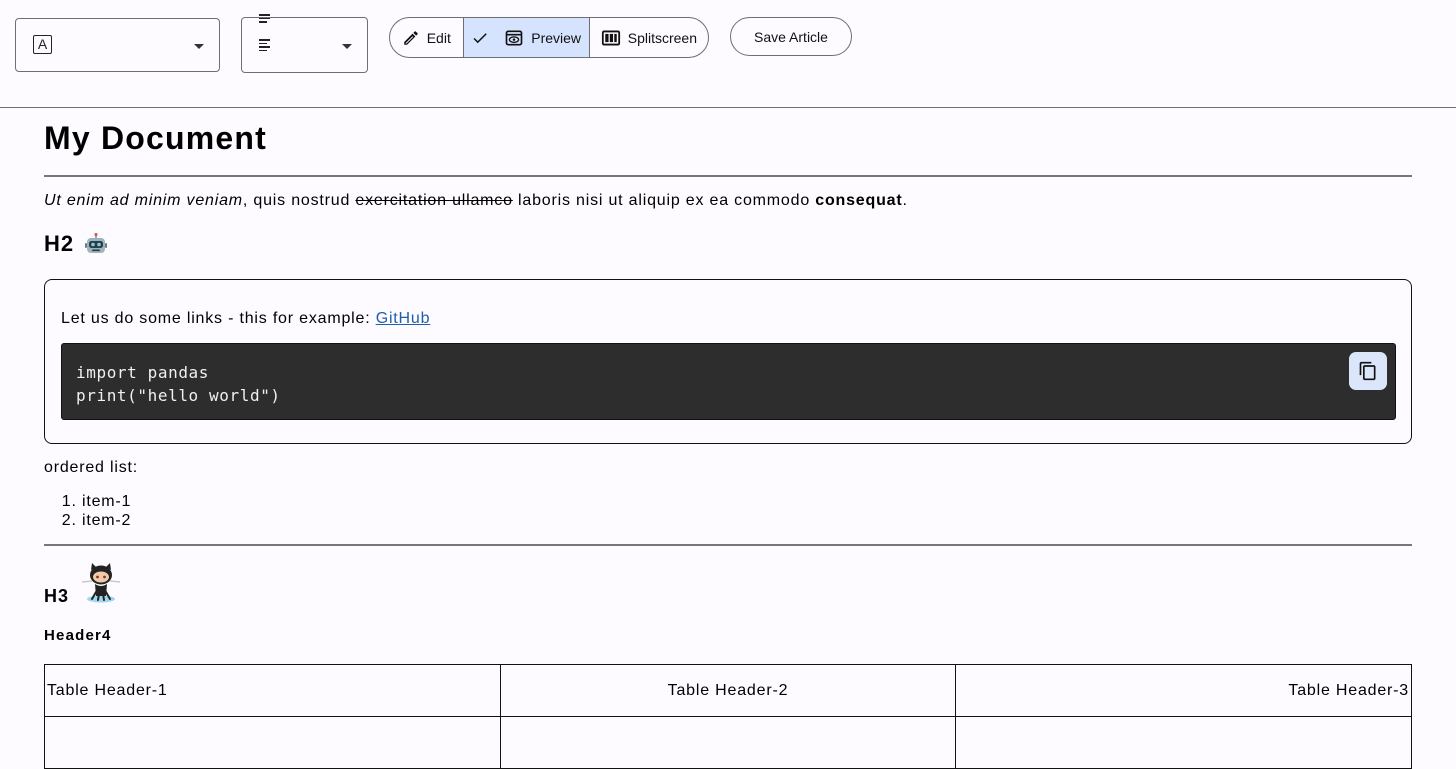  What do you see at coordinates (299, 200) in the screenshot?
I see `plain-text: , quis nostrud` at bounding box center [299, 200].